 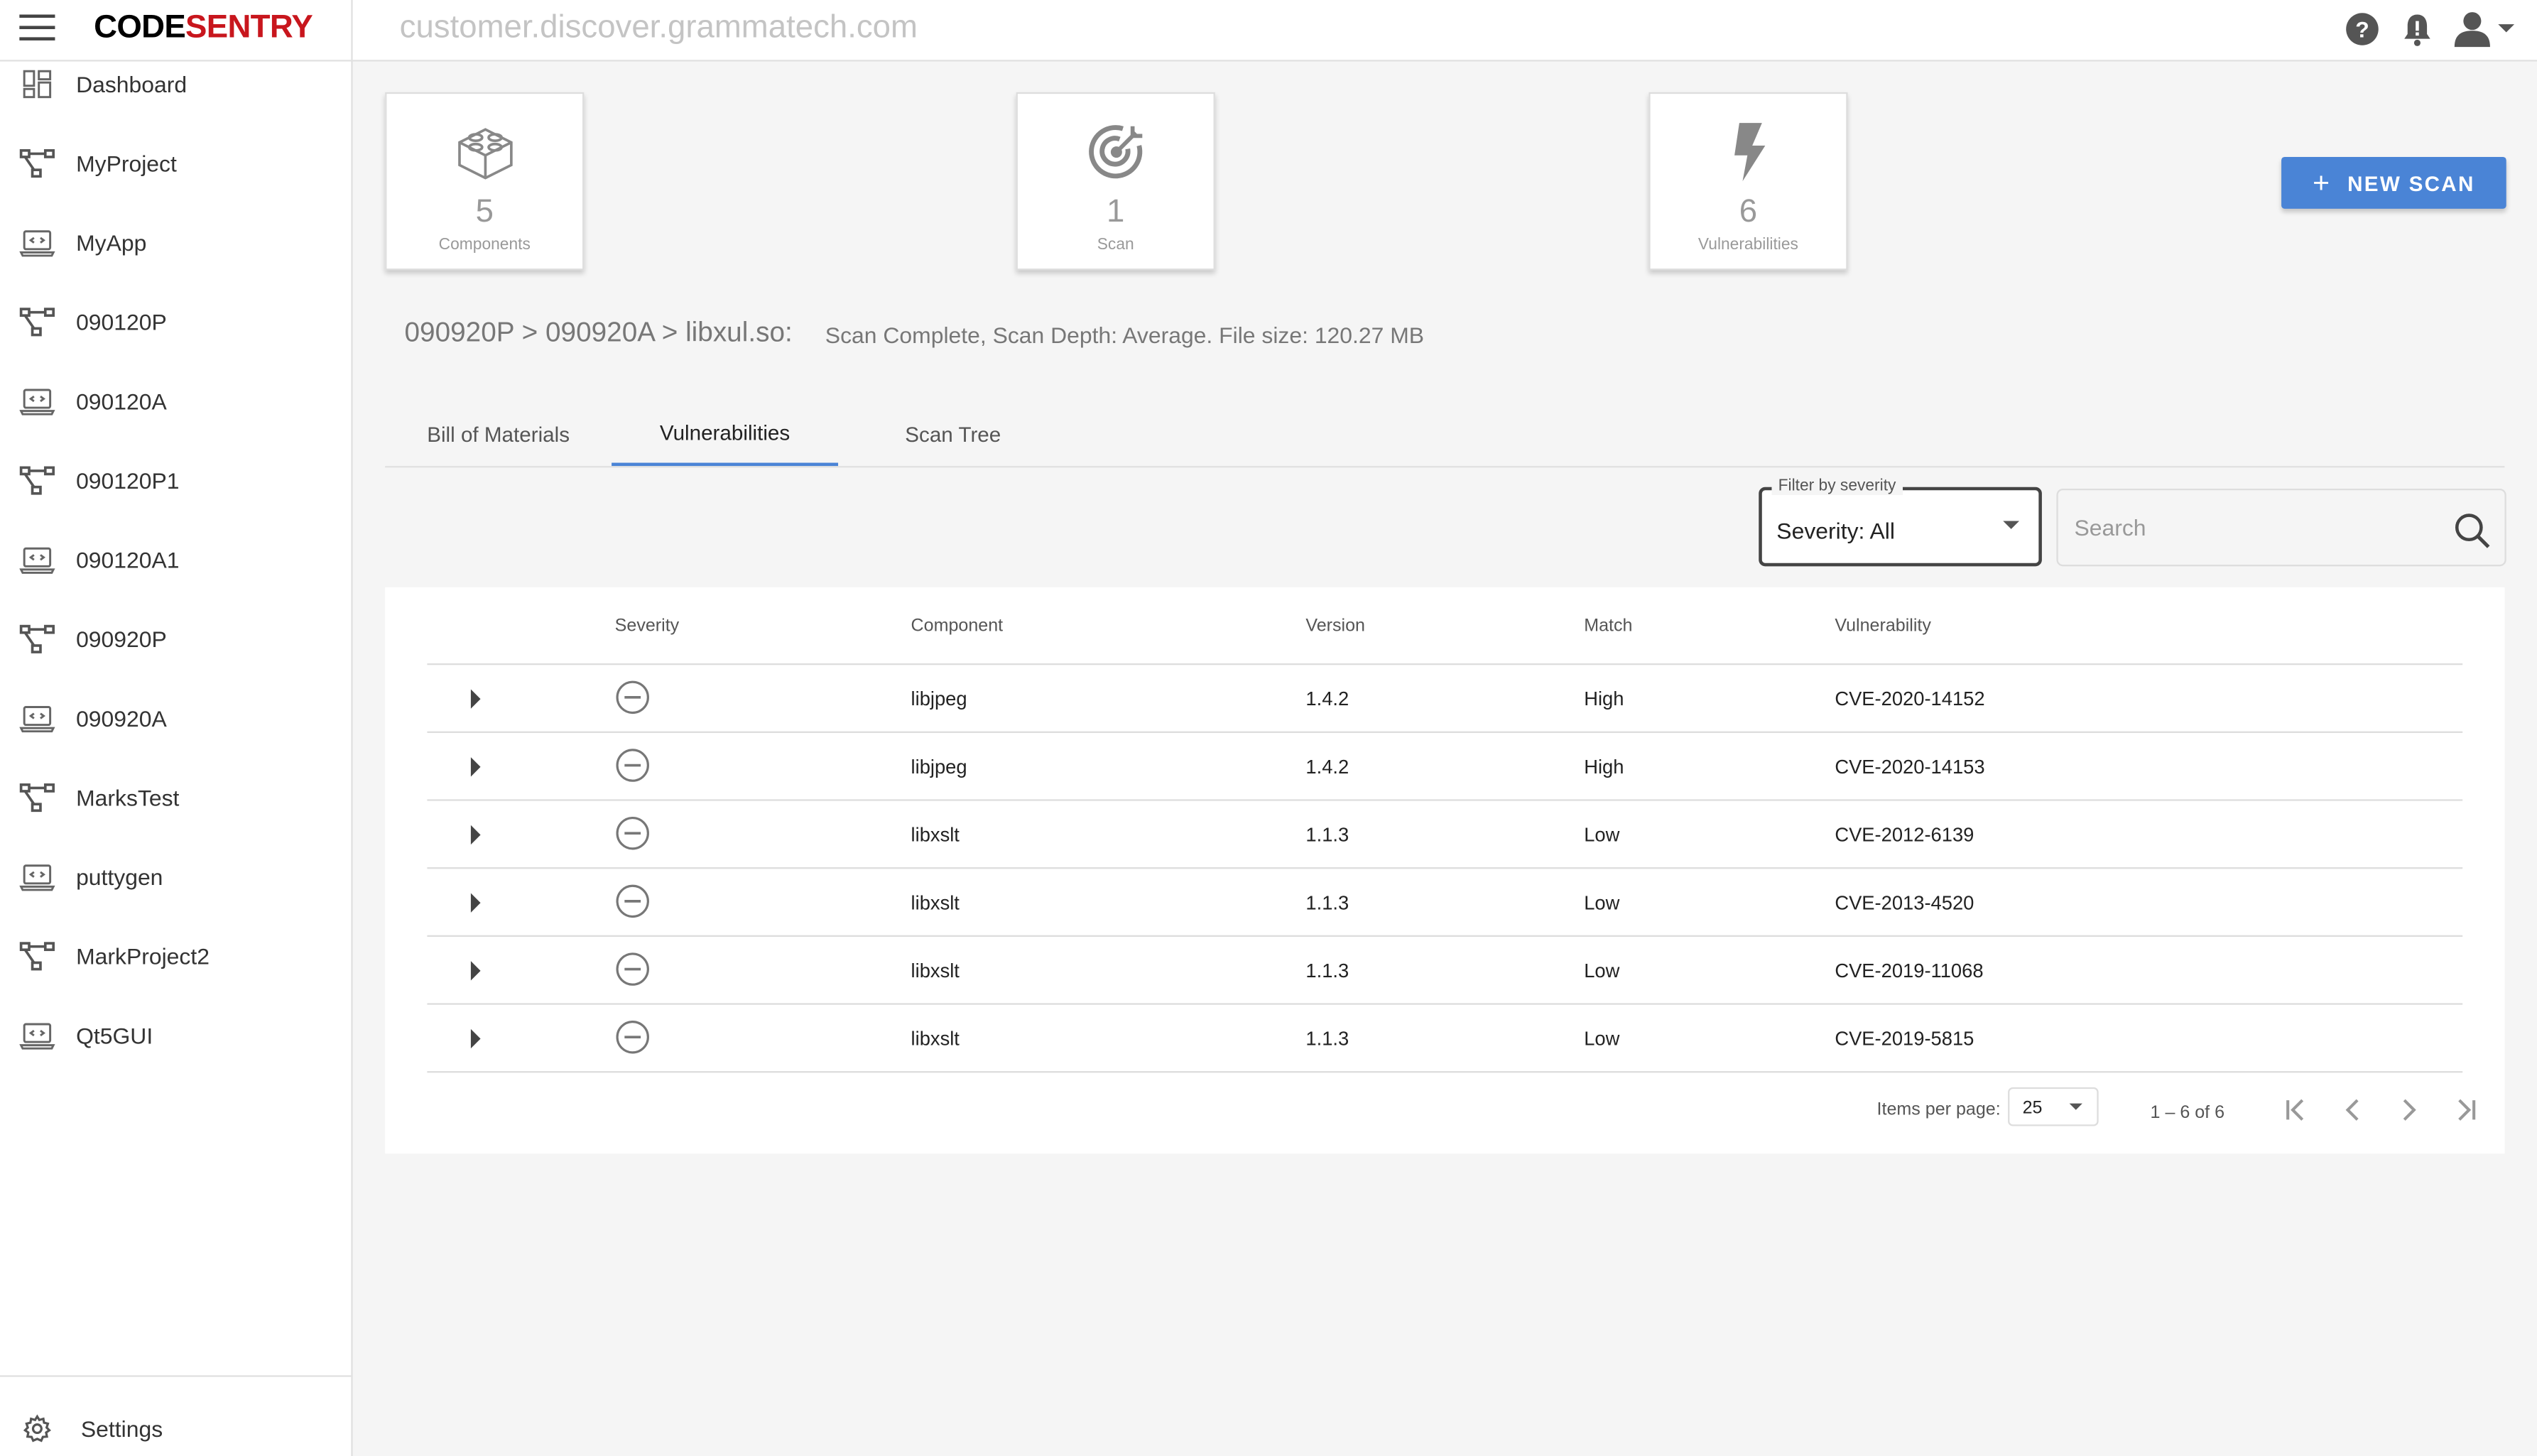 I want to click on table-row: libxslt 1.1.3 Low CVE-2012-6139, so click(x=1445, y=835).